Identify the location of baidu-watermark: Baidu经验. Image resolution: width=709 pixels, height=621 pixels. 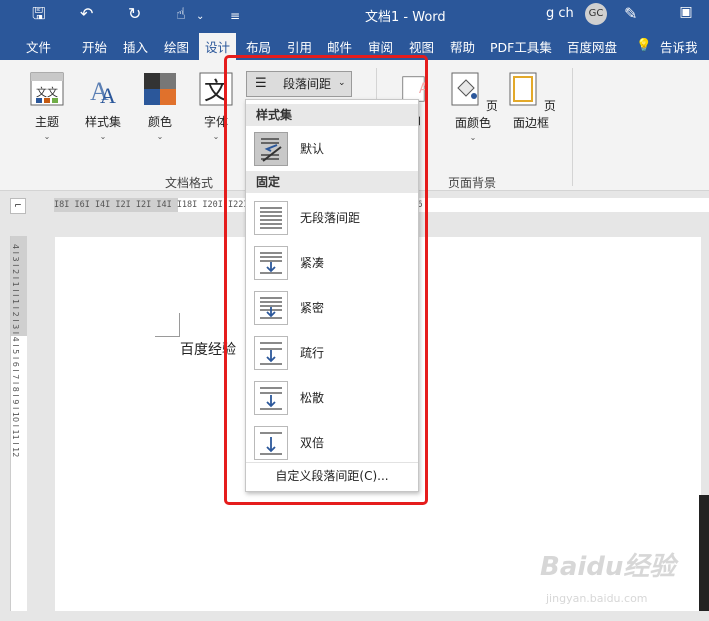
(608, 567).